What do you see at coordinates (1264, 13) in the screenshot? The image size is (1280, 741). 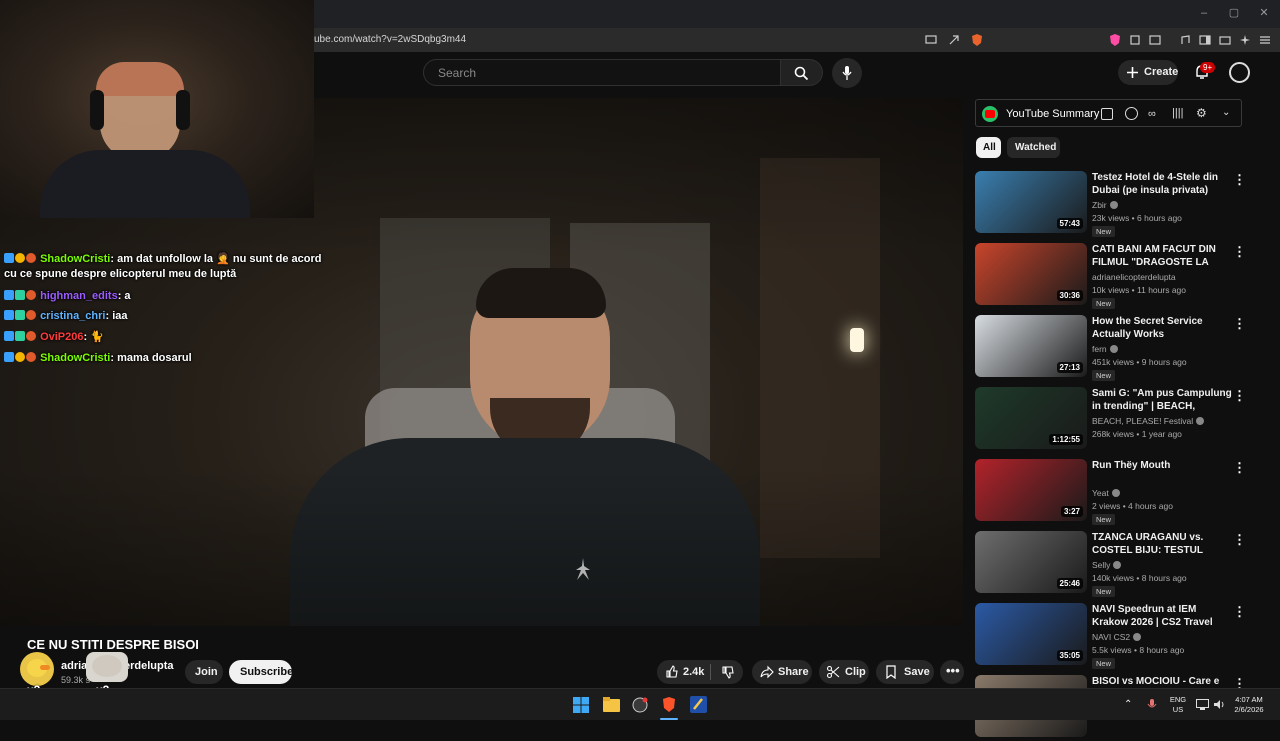 I see `close-icon: ✕` at bounding box center [1264, 13].